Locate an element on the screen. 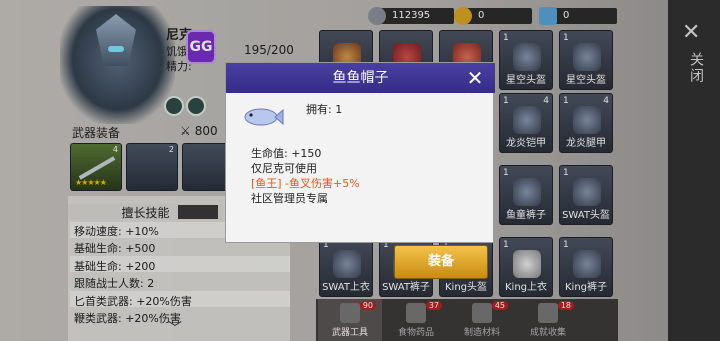 The width and height of the screenshot is (720, 341). close-icon: ✕ is located at coordinates (475, 78).